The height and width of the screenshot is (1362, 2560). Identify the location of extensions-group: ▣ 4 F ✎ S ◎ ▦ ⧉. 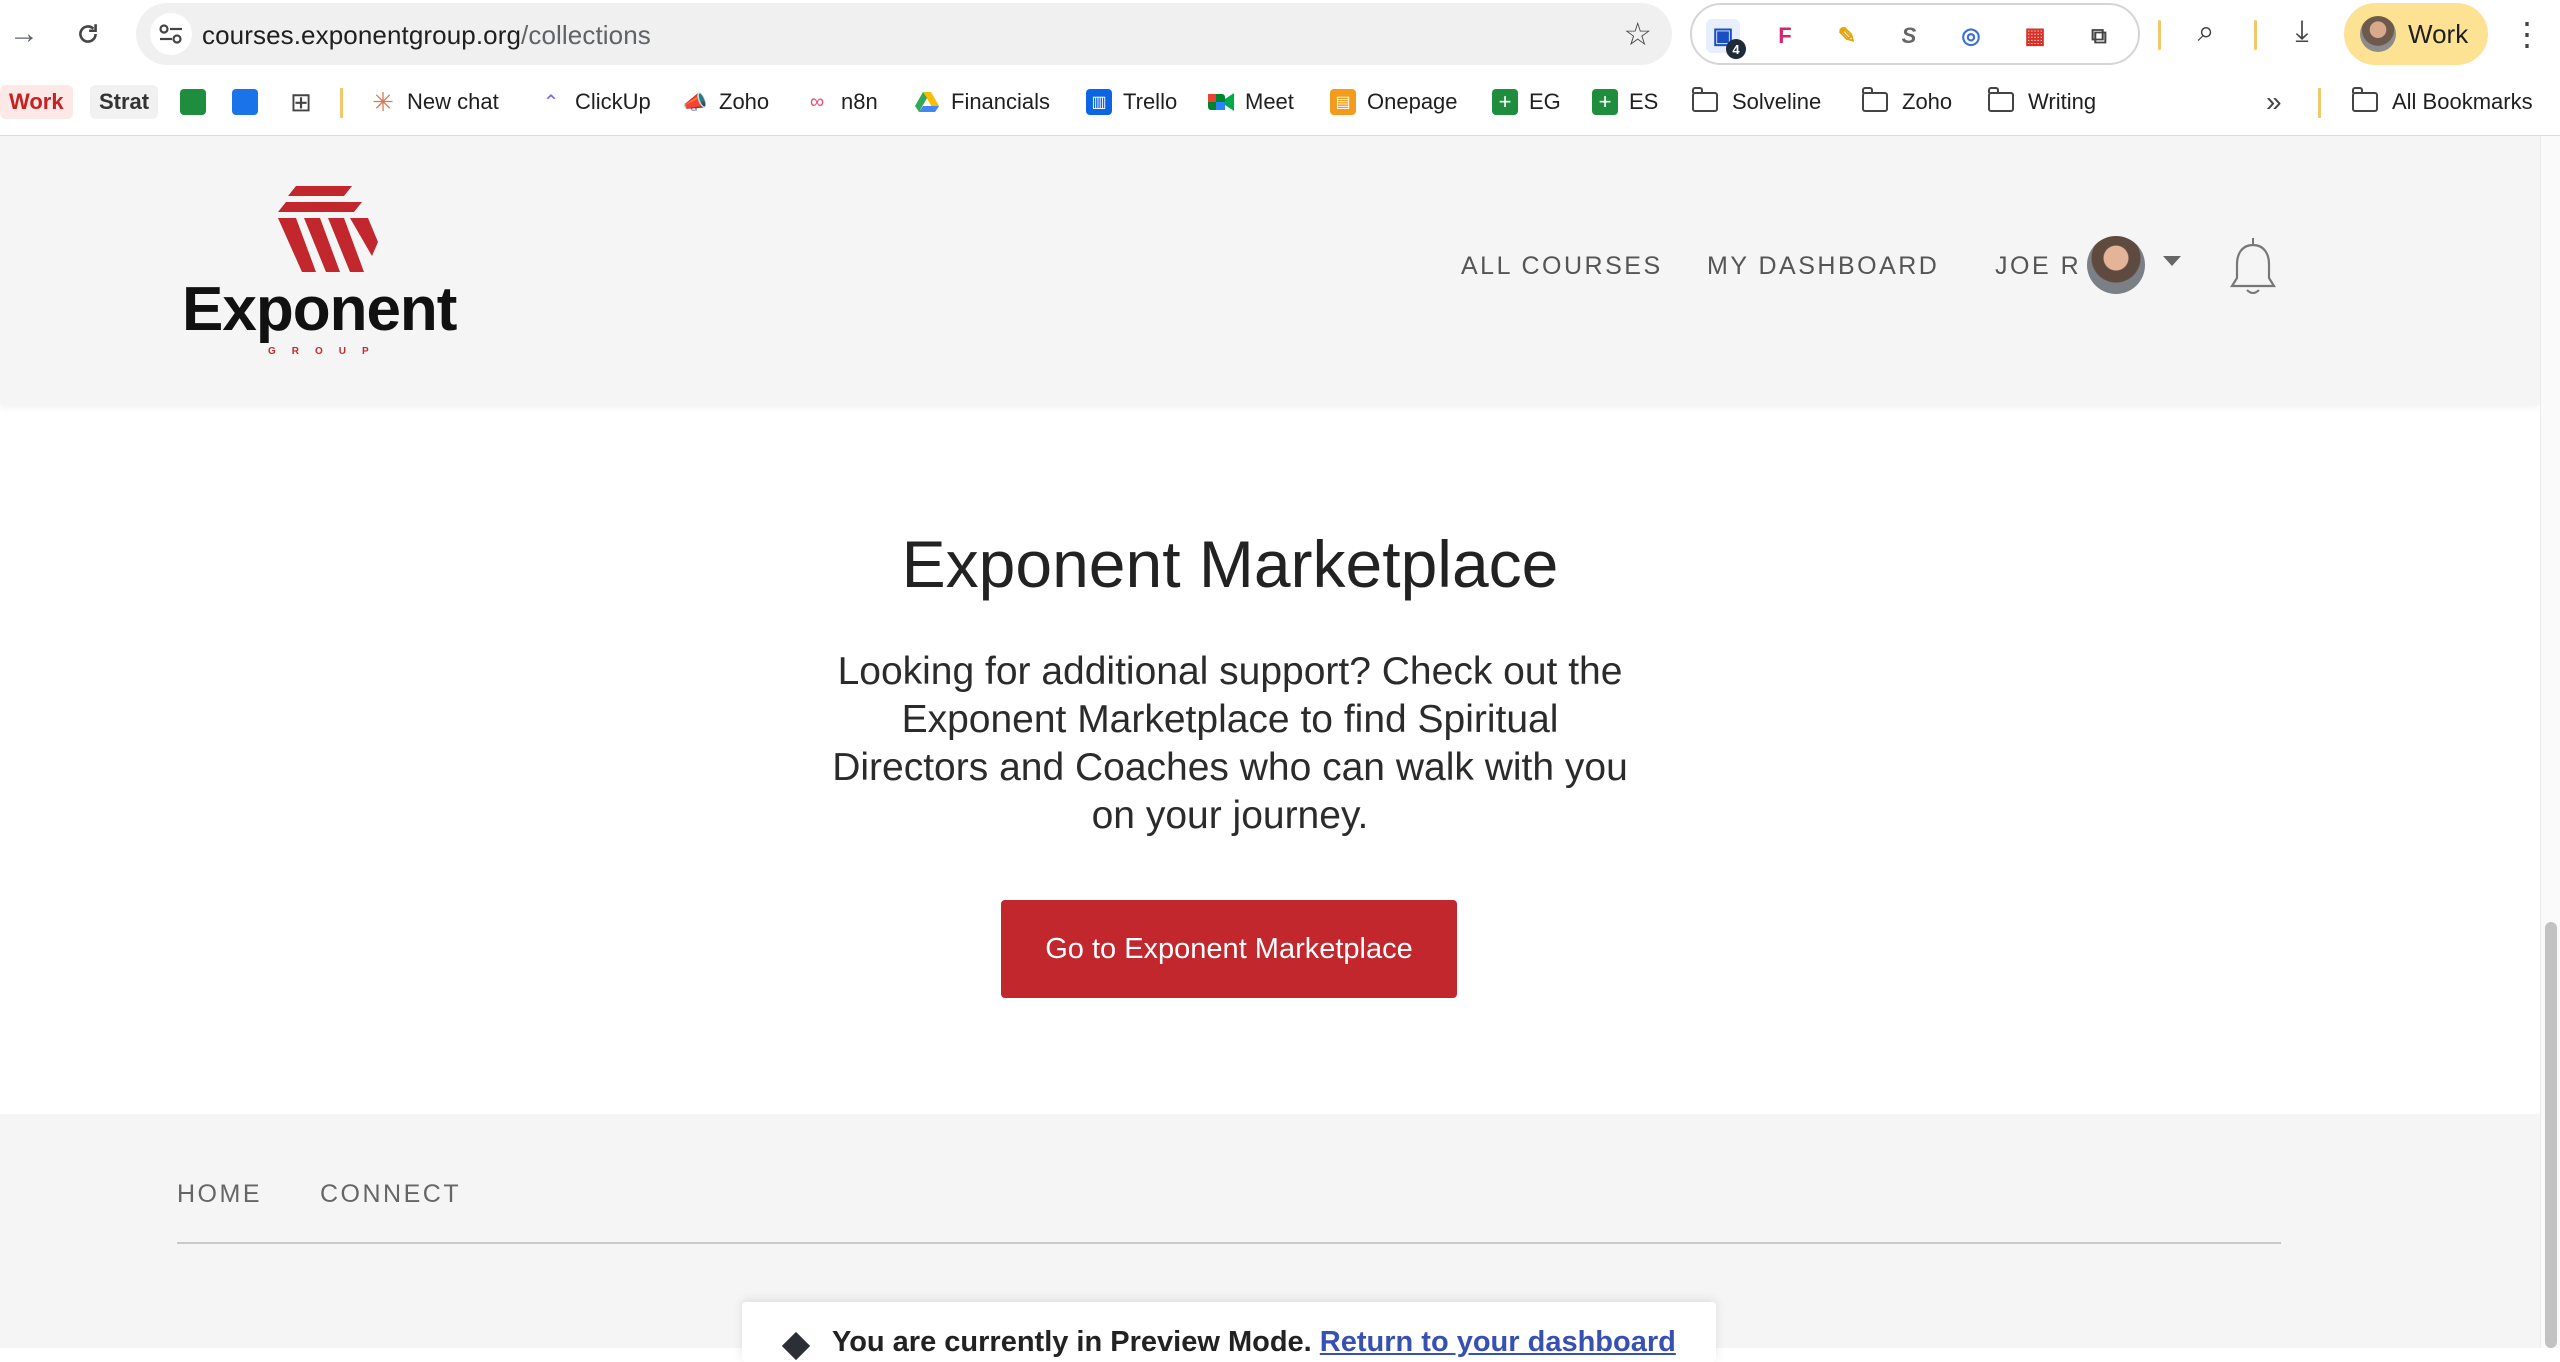
(1915, 34).